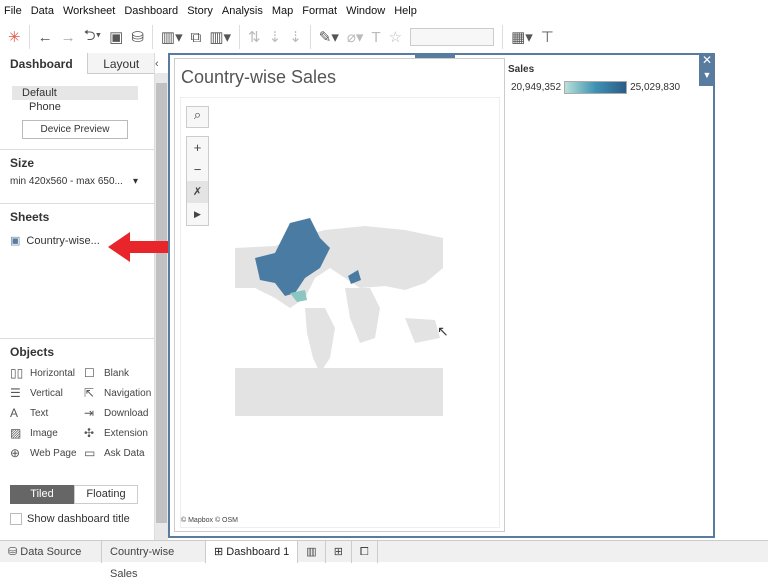  I want to click on color-legend: 20,949,352 25,029,830, so click(595, 87).